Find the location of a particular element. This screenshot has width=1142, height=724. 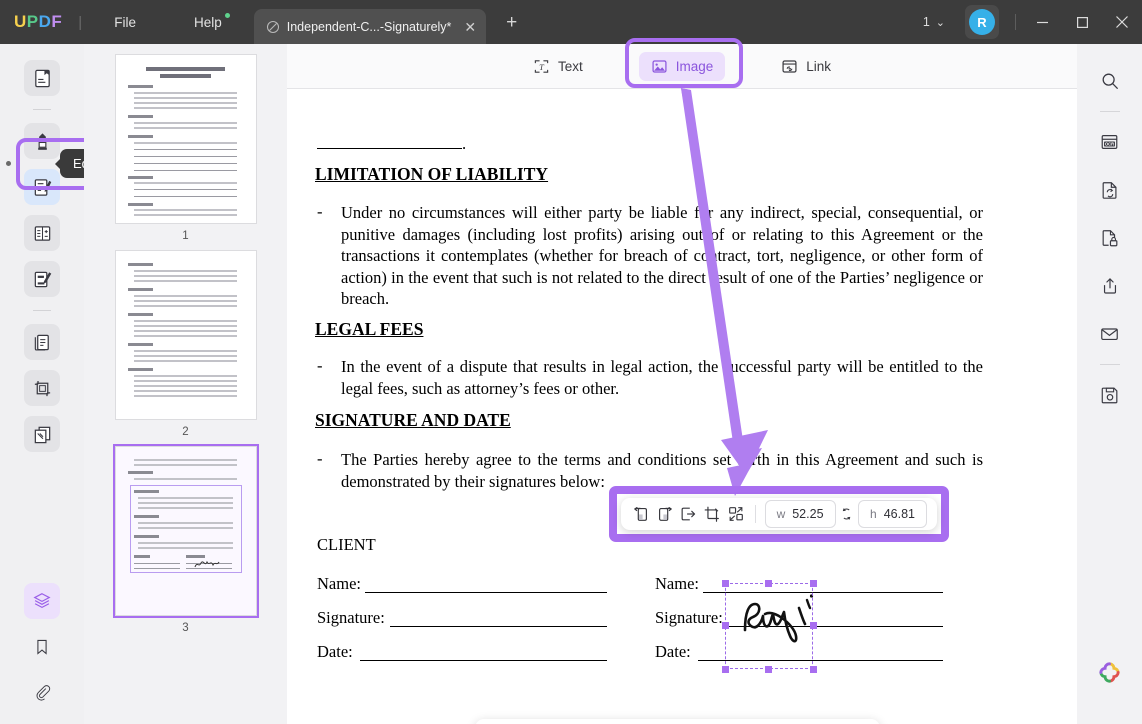

search-icon is located at coordinates (1110, 81).